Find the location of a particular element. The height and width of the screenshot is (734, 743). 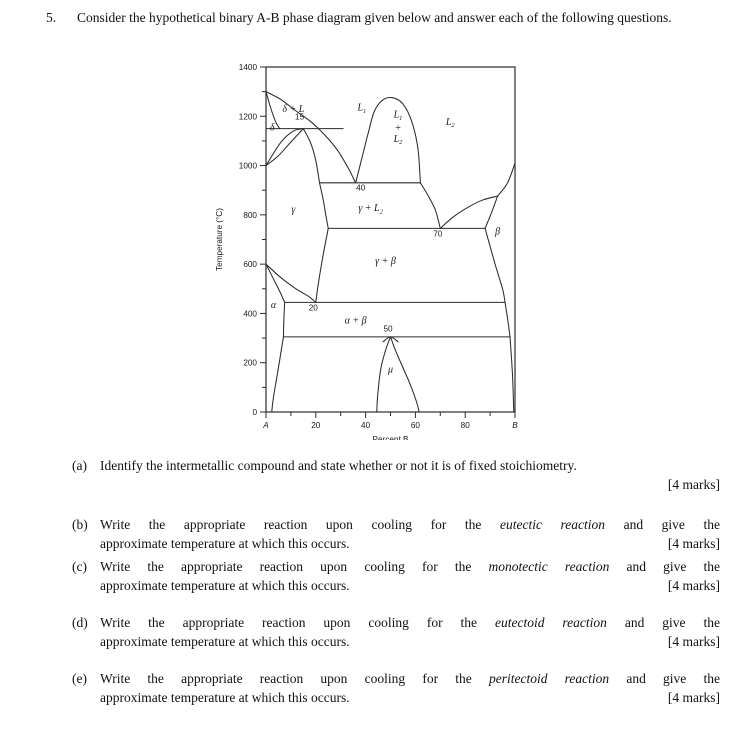

boundary-gamma-solvus-upper is located at coordinates (284, 147).